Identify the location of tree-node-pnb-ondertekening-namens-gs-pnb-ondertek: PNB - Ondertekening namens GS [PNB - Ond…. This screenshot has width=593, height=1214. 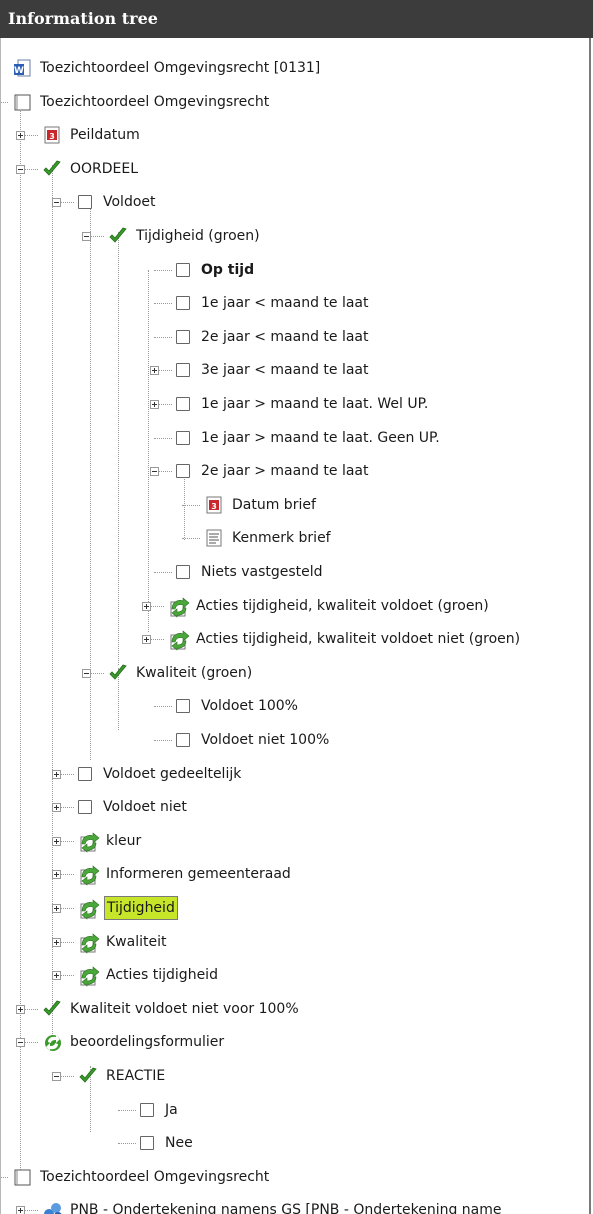
(273, 1204).